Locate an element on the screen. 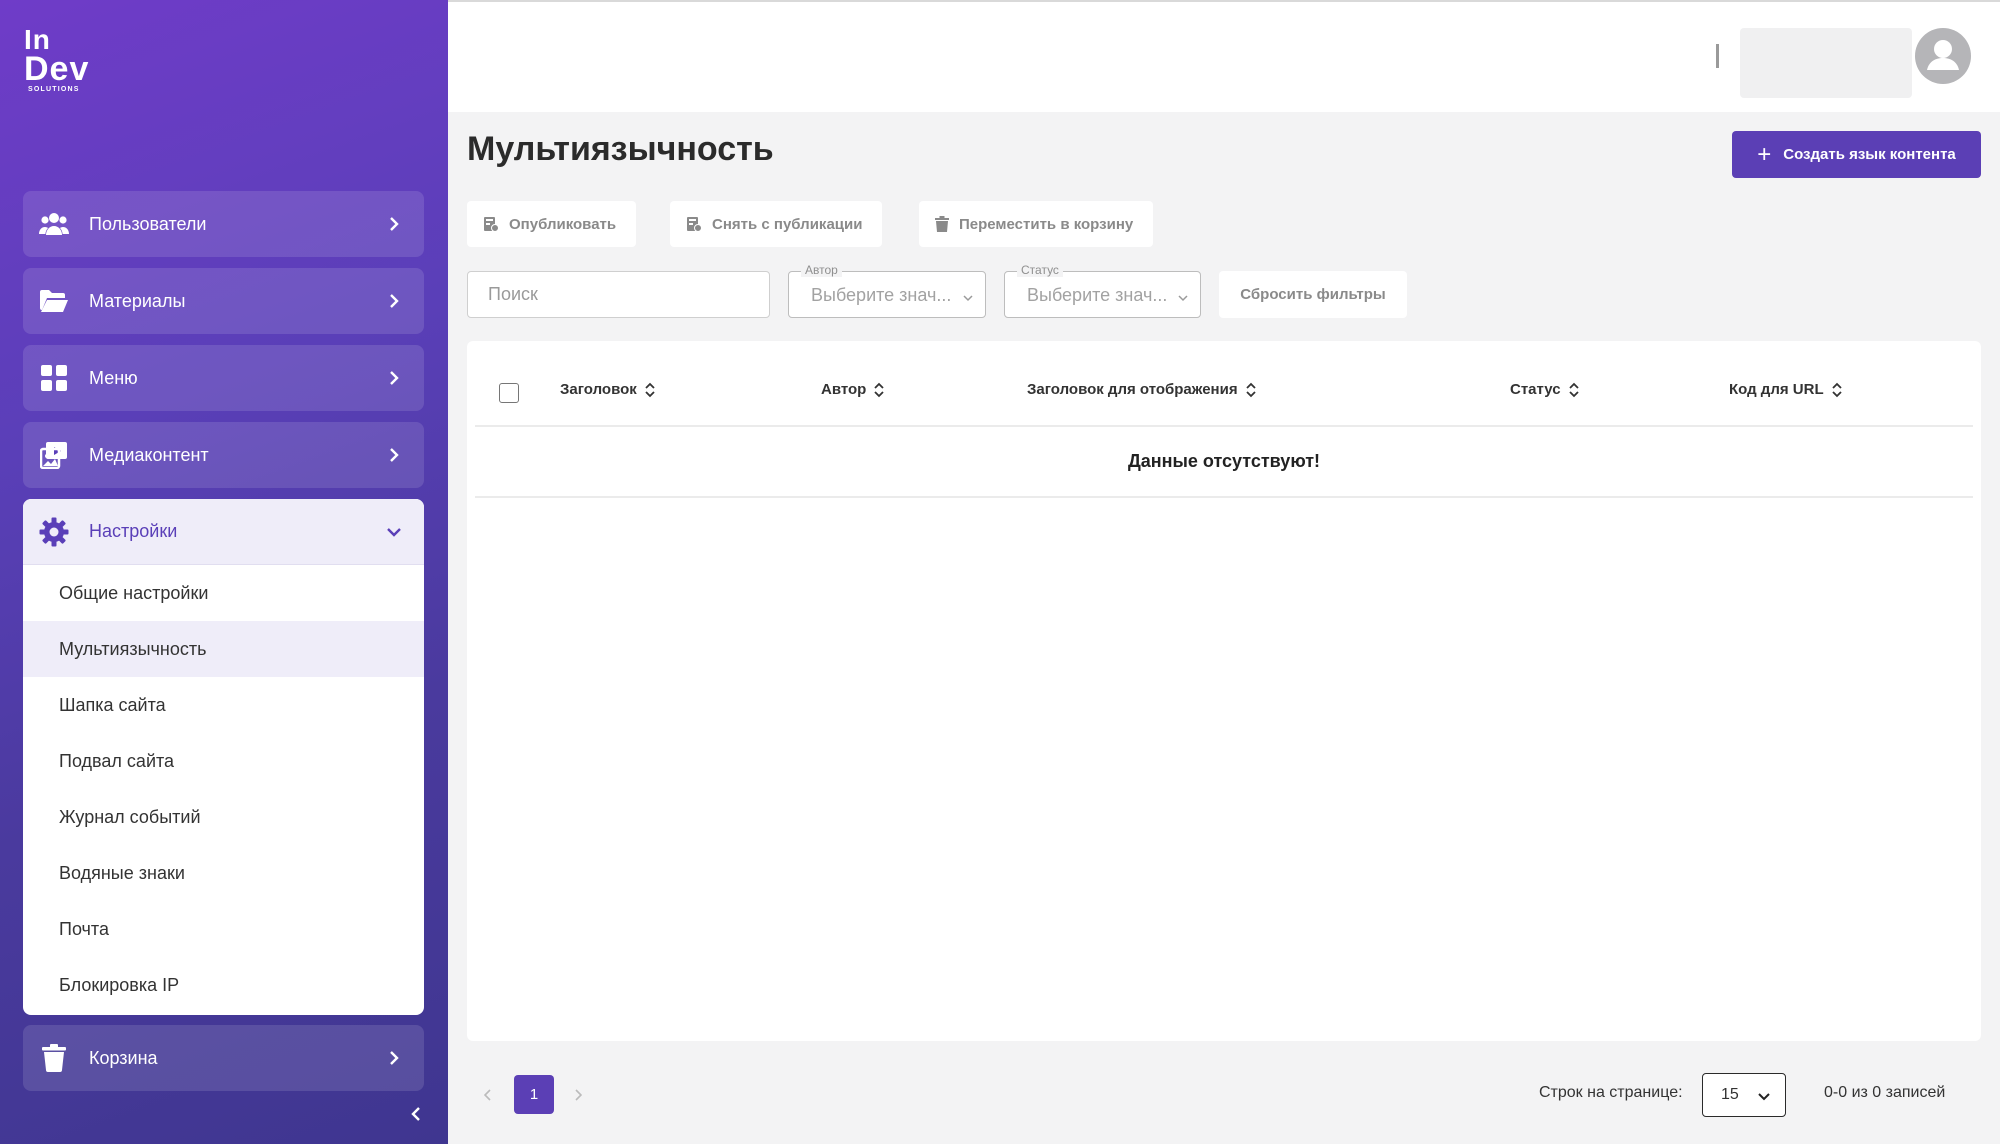 Image resolution: width=2000 pixels, height=1144 pixels. brand-logo: In Dev SOLUTIONS is located at coordinates (59, 61).